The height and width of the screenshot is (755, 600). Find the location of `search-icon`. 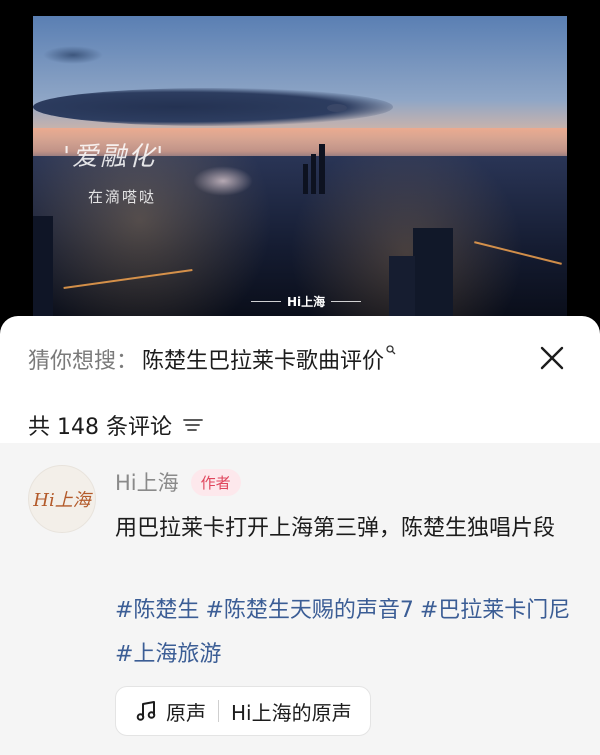

search-icon is located at coordinates (391, 351).